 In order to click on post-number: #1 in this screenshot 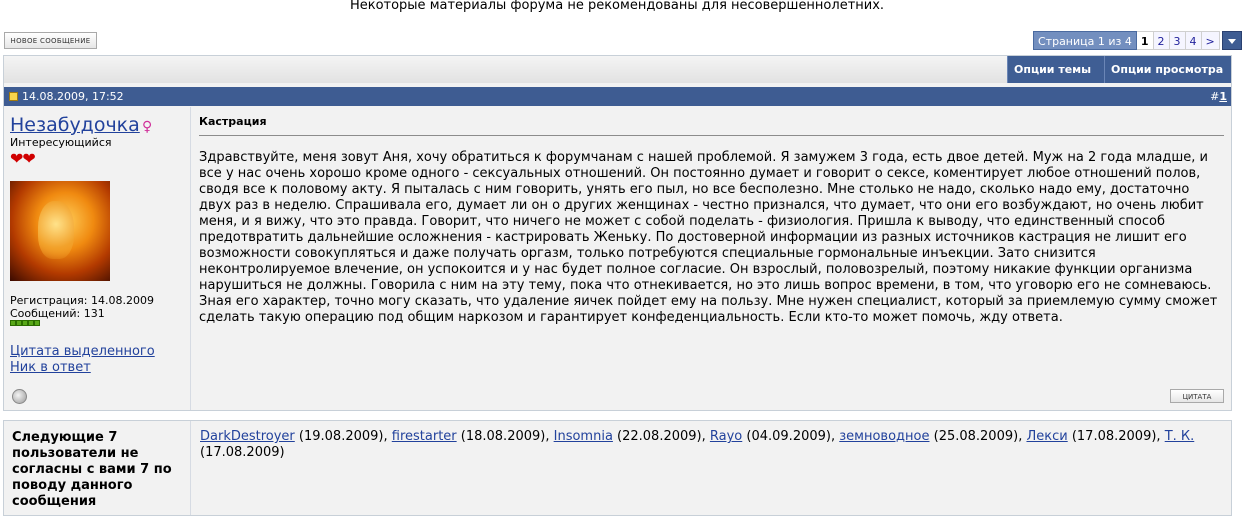, I will do `click(1218, 96)`.